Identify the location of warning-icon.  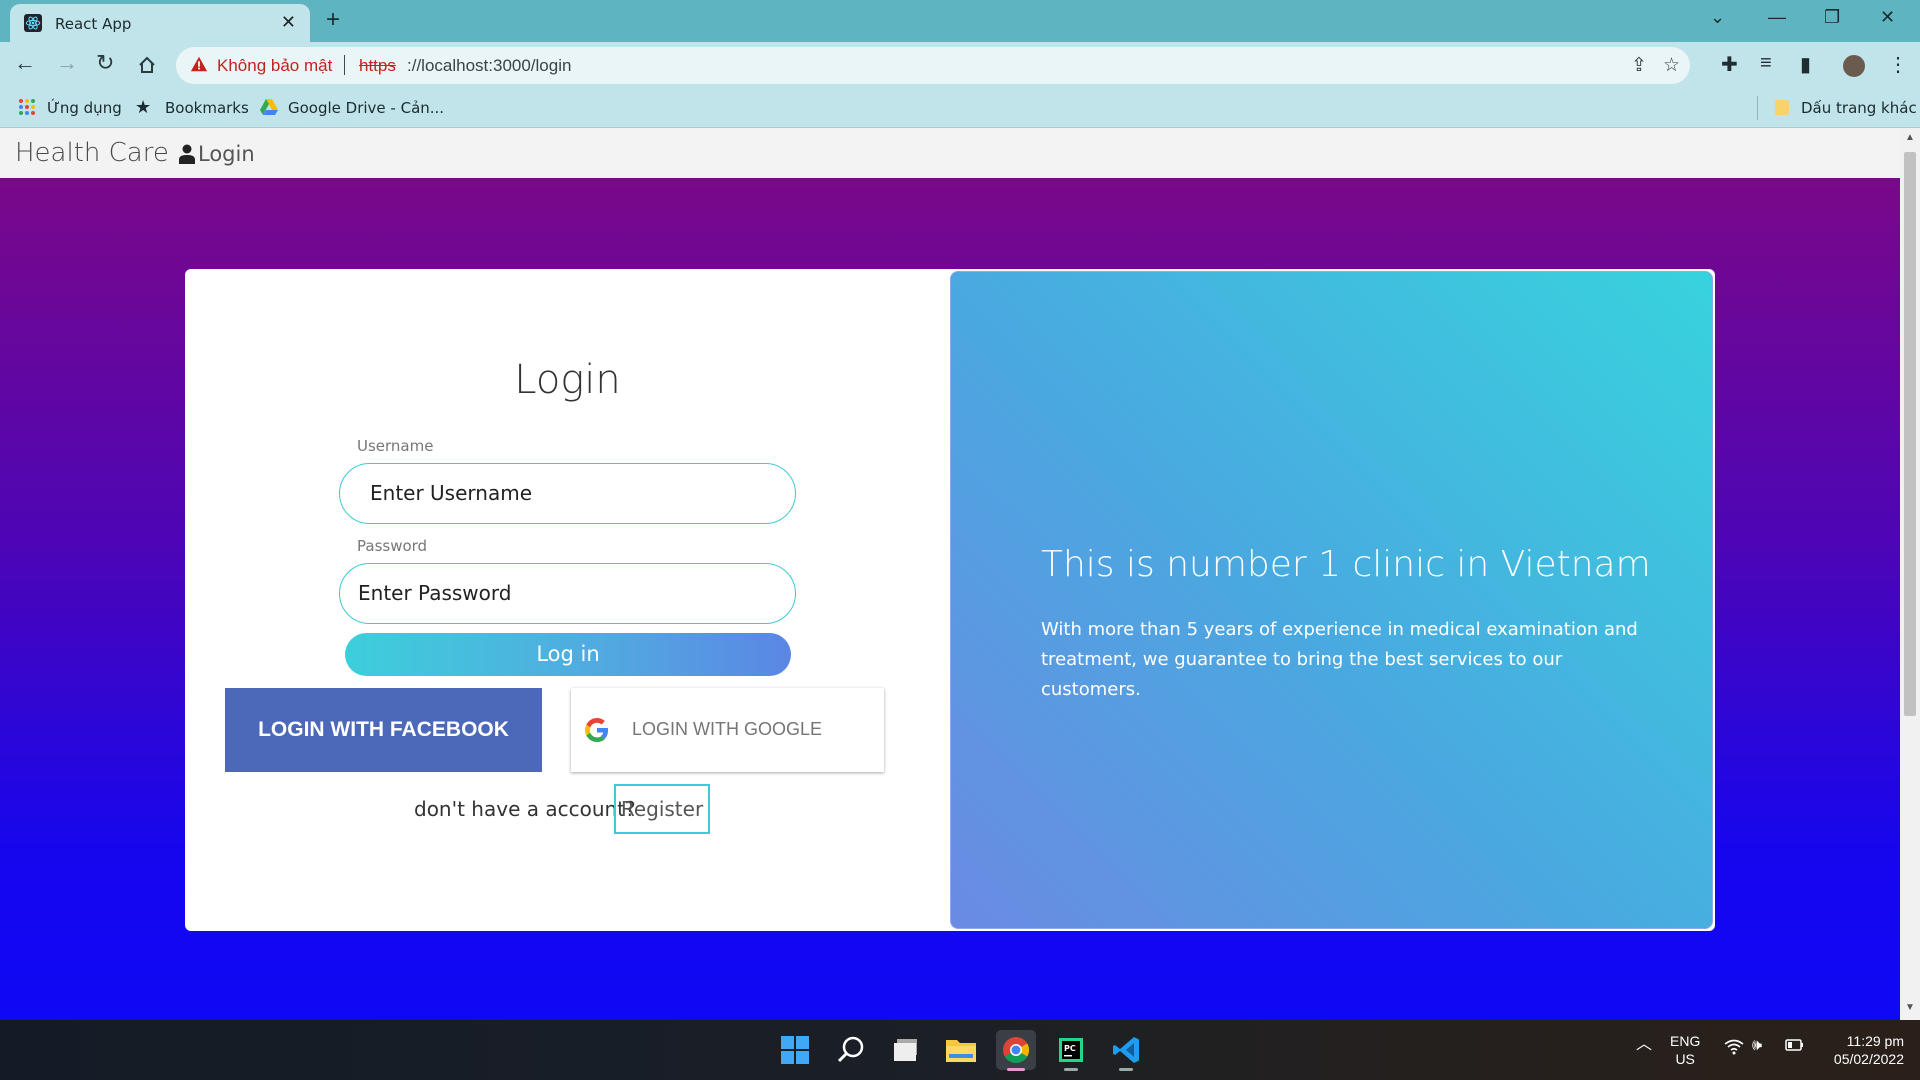
(199, 64).